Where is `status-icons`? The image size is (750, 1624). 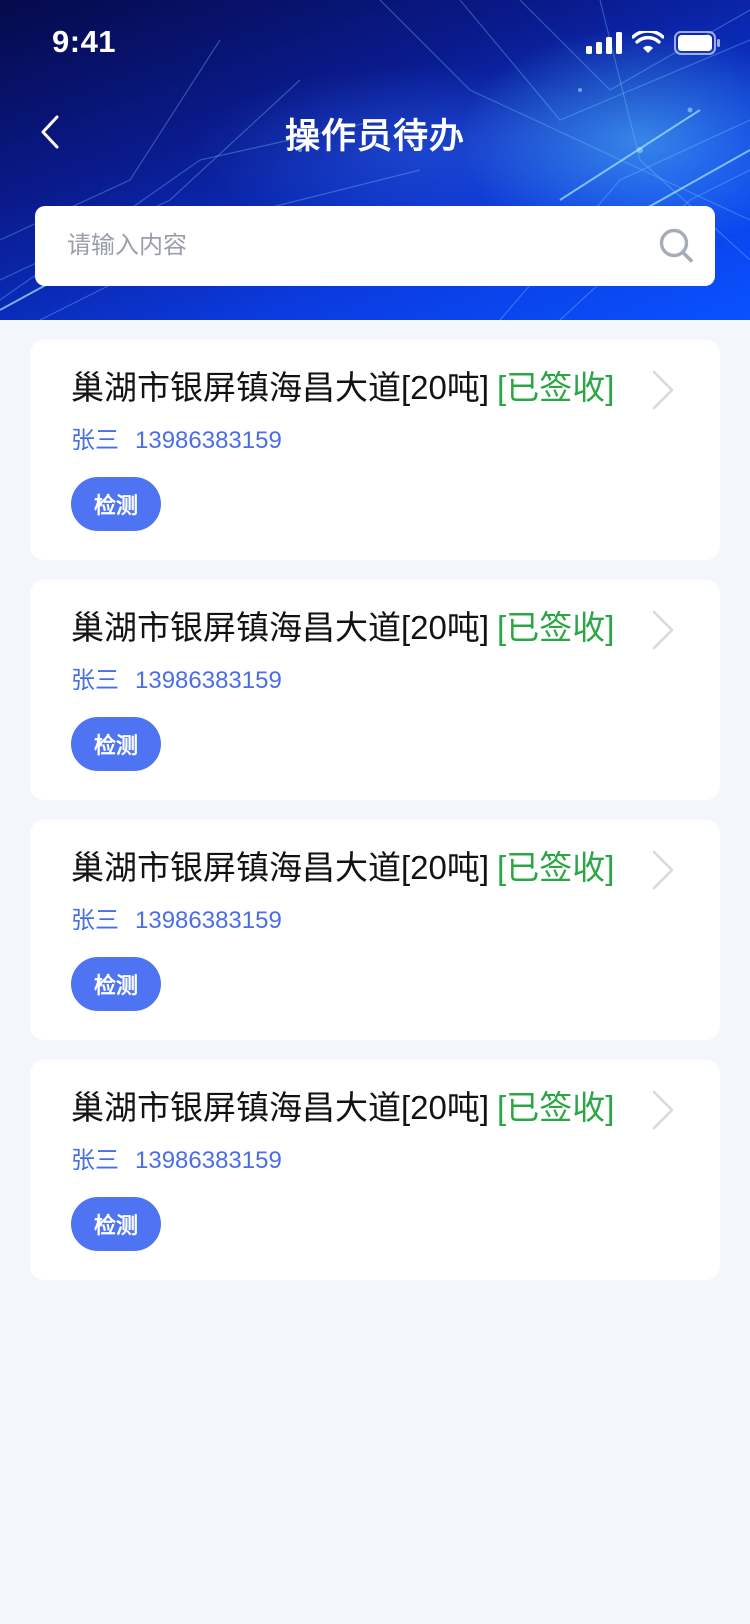 status-icons is located at coordinates (653, 43).